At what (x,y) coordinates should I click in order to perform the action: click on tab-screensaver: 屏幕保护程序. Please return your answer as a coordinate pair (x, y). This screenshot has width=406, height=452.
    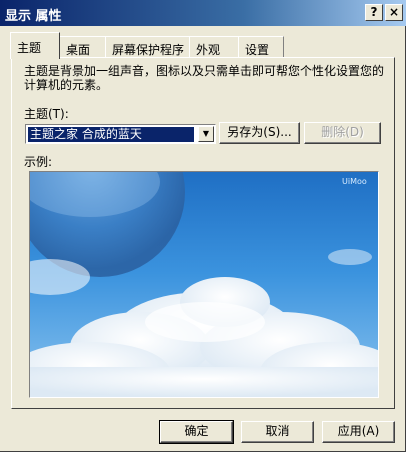
    Looking at the image, I should click on (148, 47).